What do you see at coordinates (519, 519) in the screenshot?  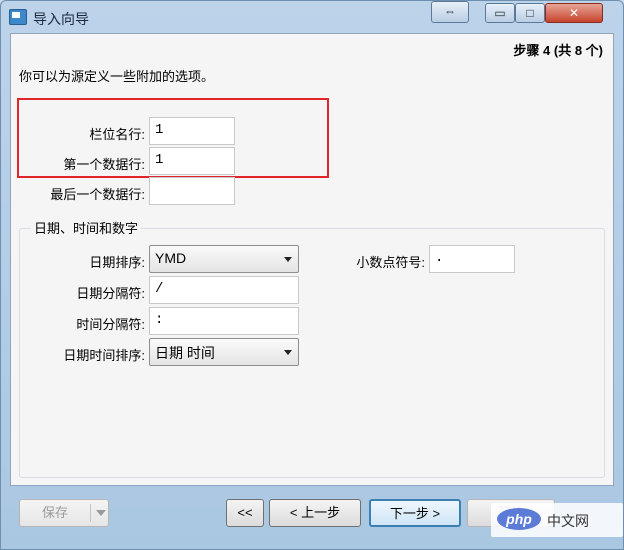 I see `php-logo: php` at bounding box center [519, 519].